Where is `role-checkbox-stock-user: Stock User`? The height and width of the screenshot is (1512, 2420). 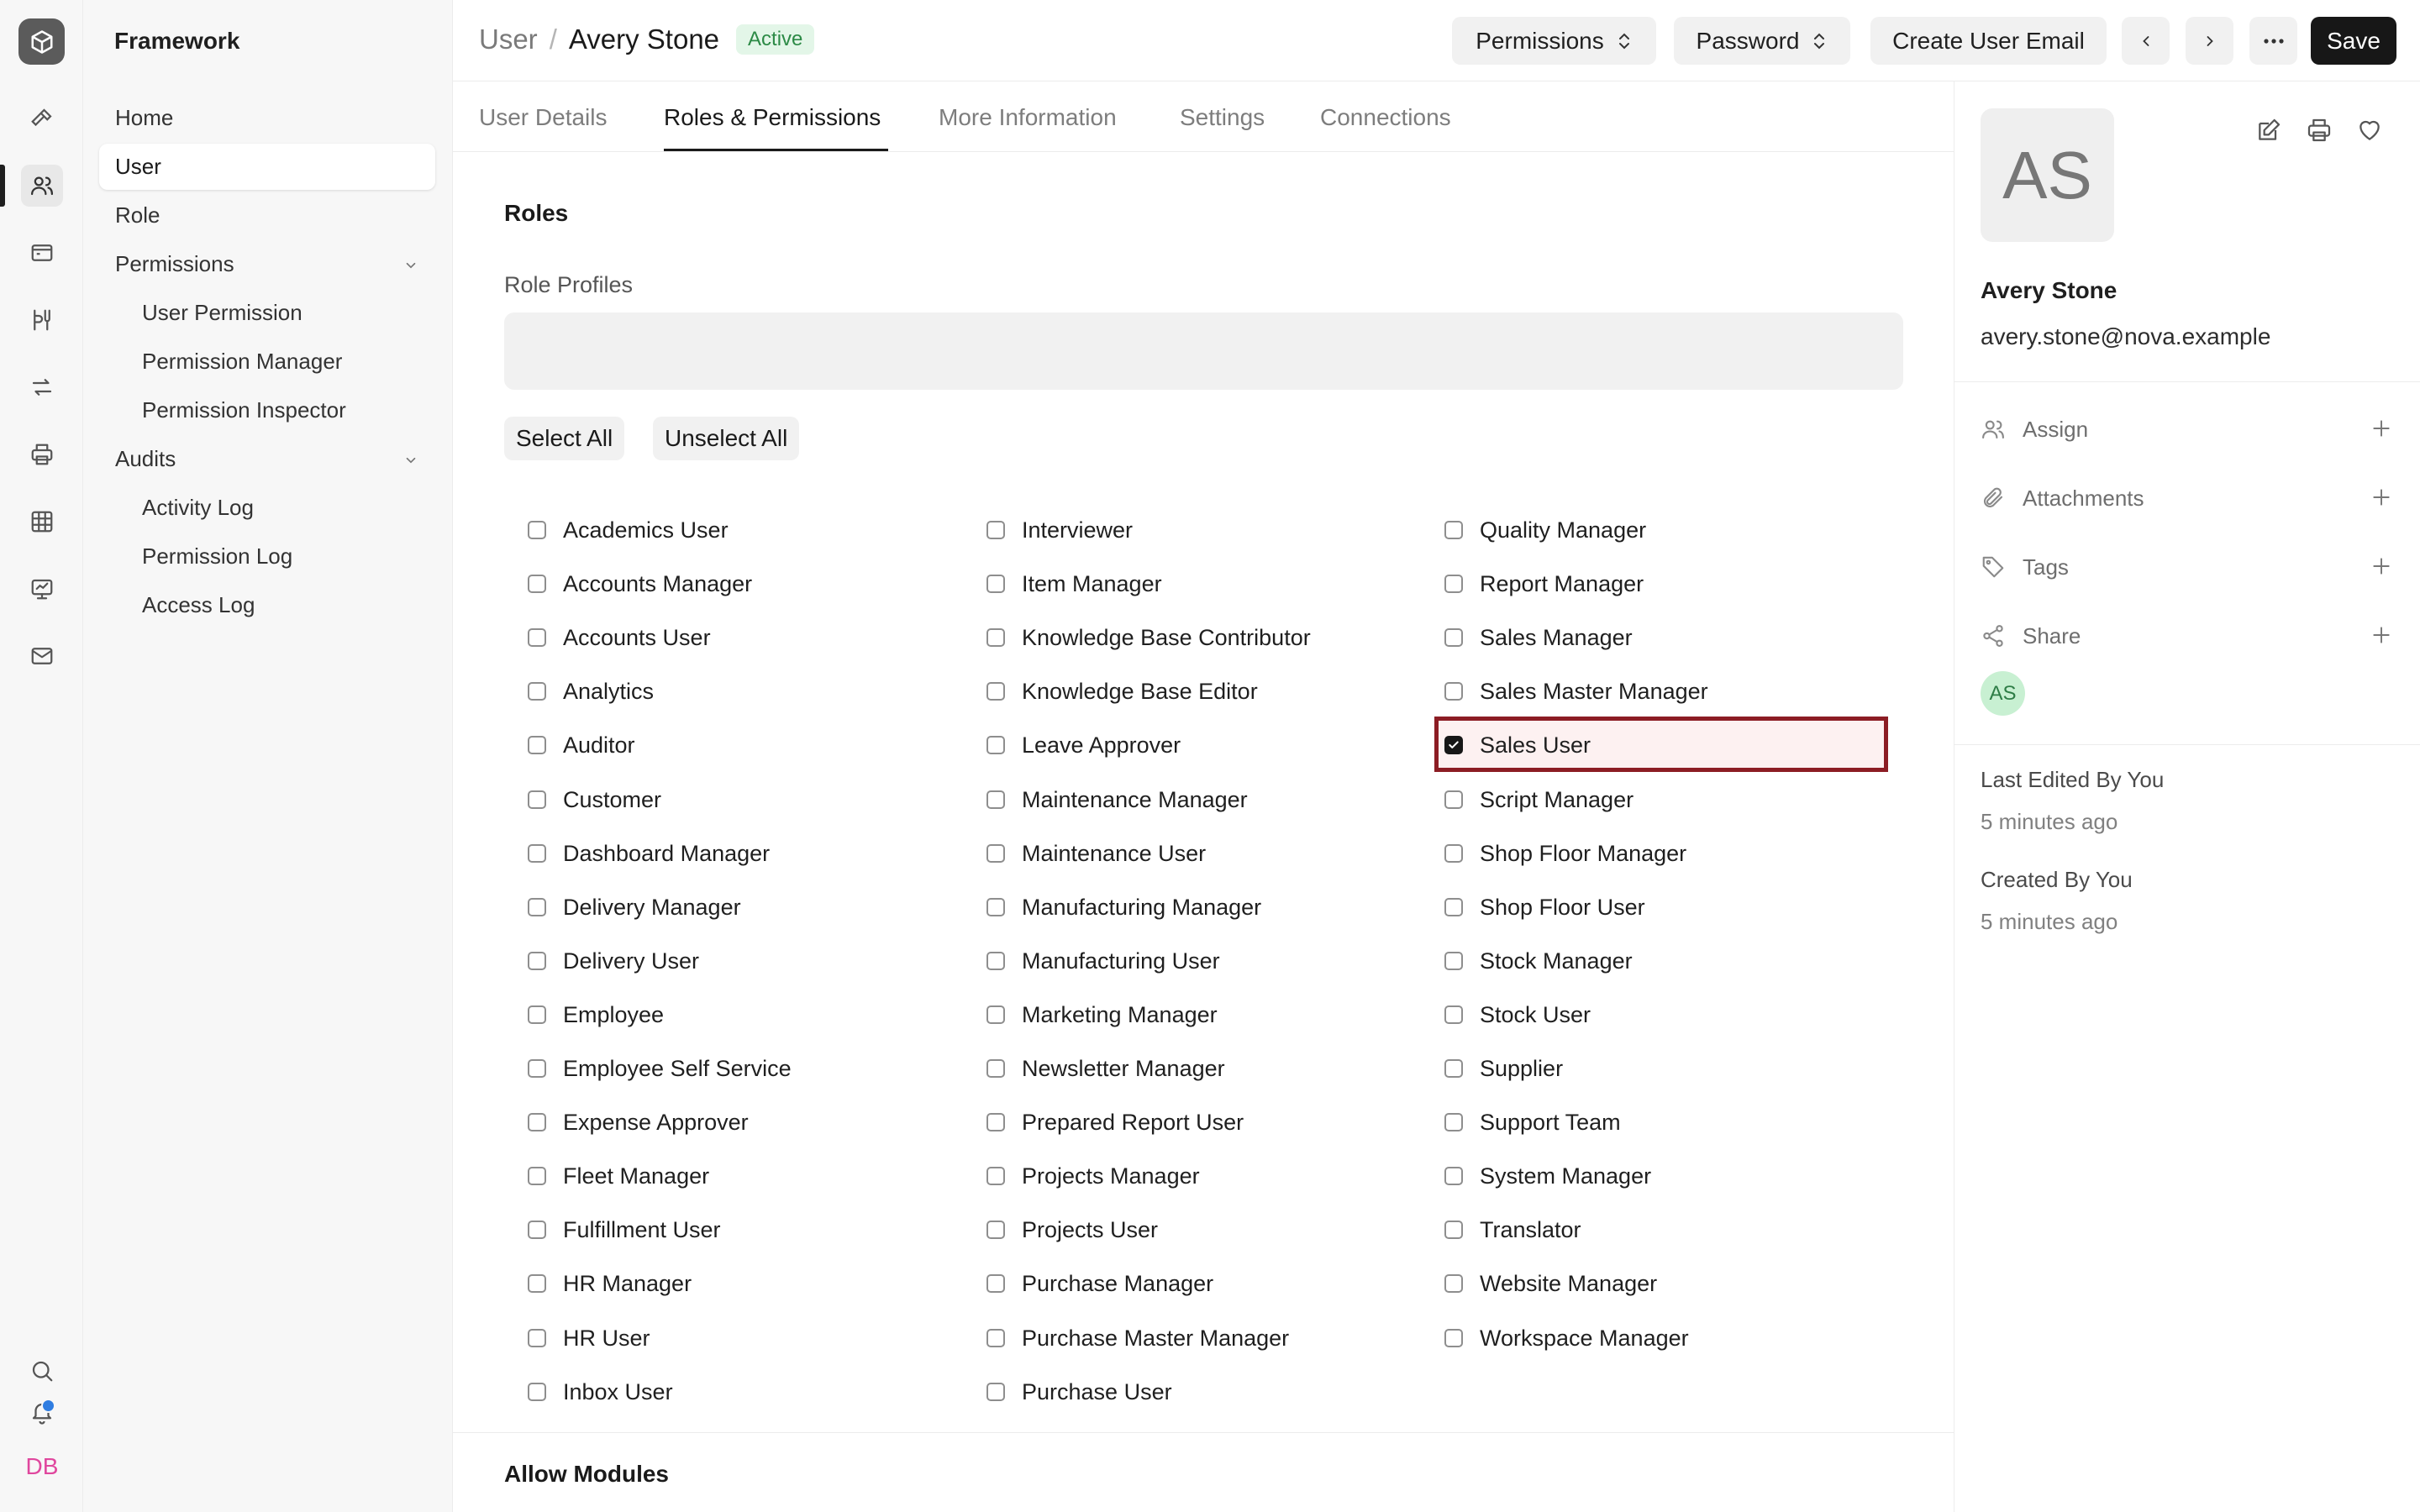
role-checkbox-stock-user: Stock User is located at coordinates (1517, 1015).